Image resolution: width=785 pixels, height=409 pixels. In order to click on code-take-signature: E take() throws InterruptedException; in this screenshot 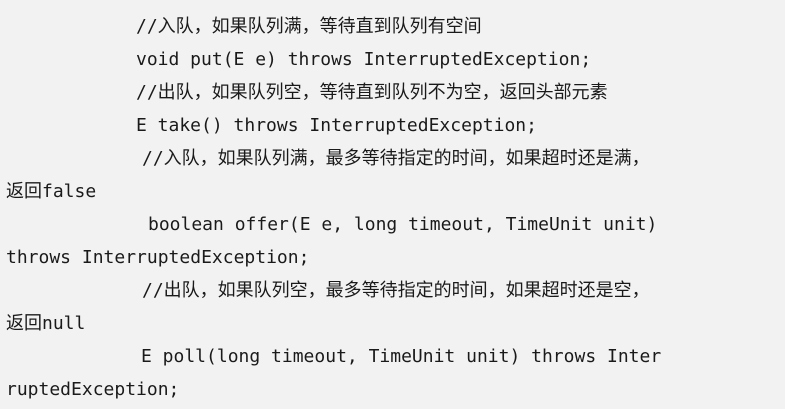, I will do `click(336, 125)`.